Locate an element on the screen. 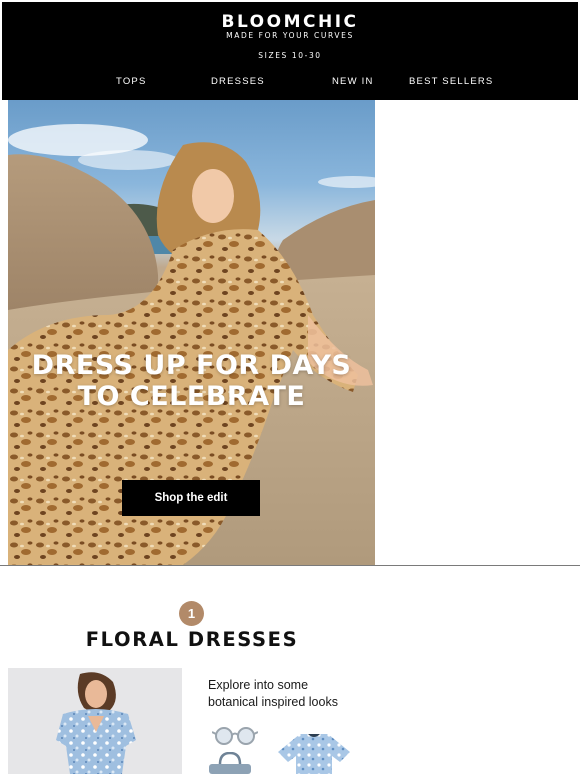 The width and height of the screenshot is (580, 774). handbag-icon is located at coordinates (230, 763).